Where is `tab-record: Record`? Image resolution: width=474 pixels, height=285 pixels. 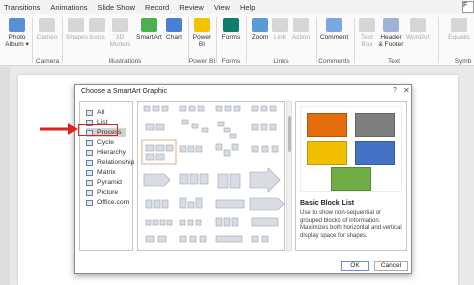
tab-record: Record is located at coordinates (157, 7).